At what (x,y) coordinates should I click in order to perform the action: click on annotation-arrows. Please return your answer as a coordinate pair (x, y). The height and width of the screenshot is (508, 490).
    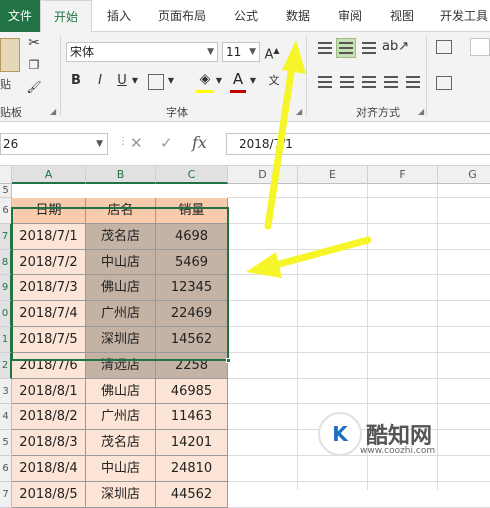
    Looking at the image, I should click on (309, 159).